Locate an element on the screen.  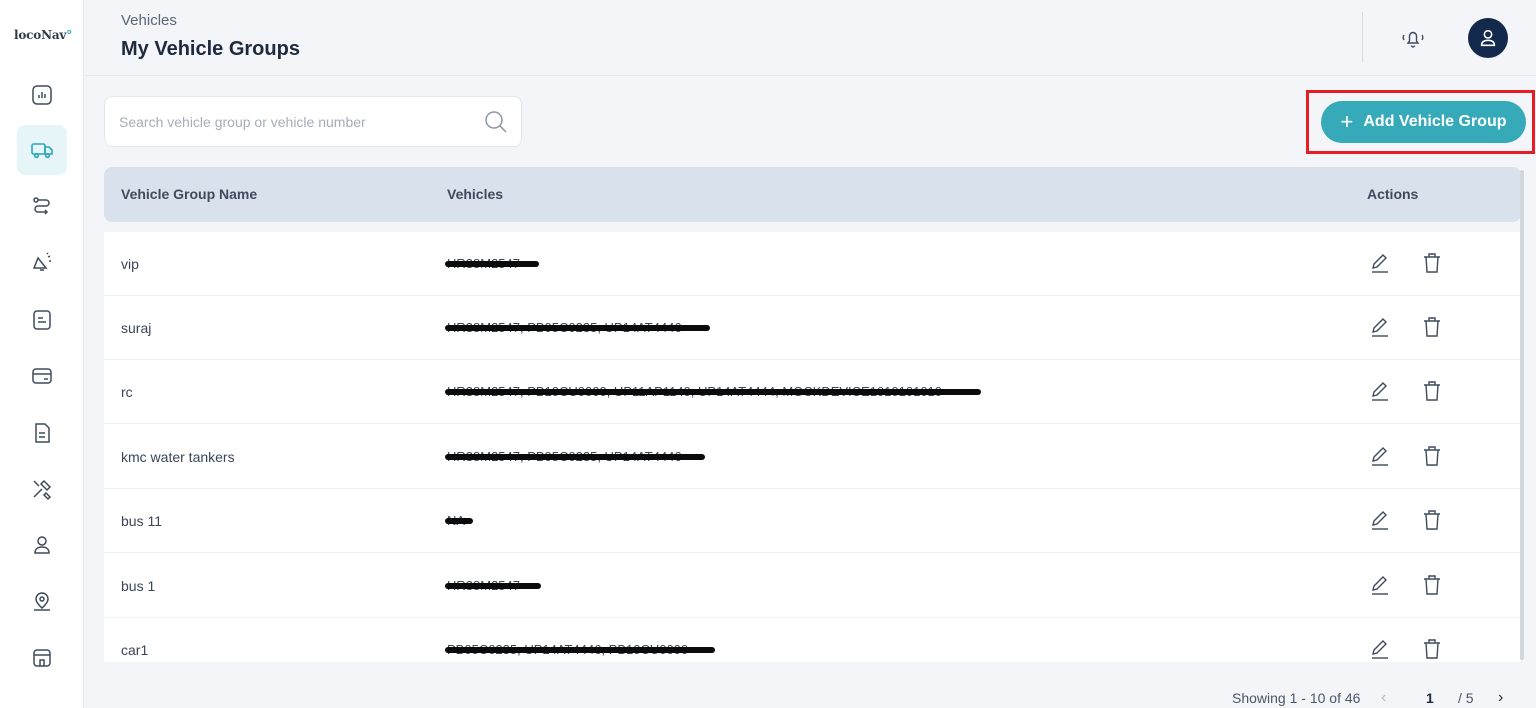
sidebar-item-payments is located at coordinates (42, 376).